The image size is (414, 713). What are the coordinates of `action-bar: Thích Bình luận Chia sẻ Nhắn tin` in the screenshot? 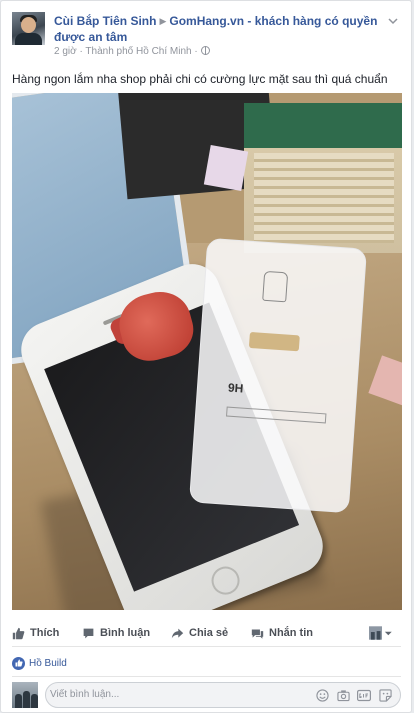 It's located at (206, 633).